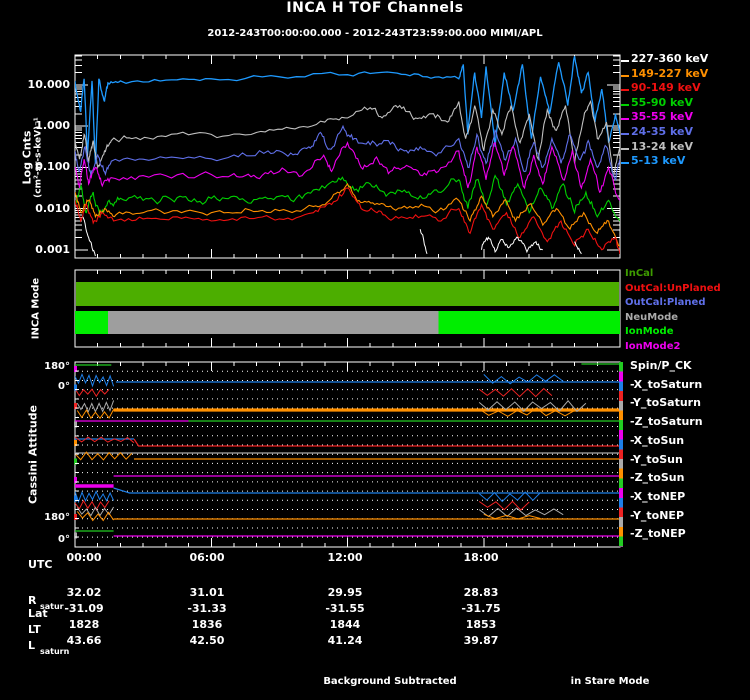 This screenshot has width=750, height=700. What do you see at coordinates (673, 288) in the screenshot?
I see `mode-legend-OutCal-UnPlaned: OutCal:UnPlaned` at bounding box center [673, 288].